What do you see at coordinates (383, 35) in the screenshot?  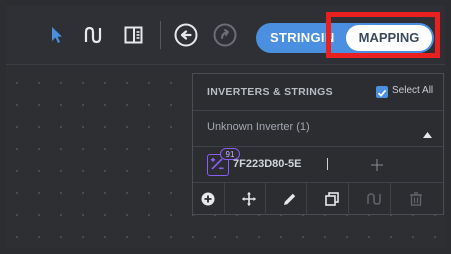 I see `mapping-highlight-box` at bounding box center [383, 35].